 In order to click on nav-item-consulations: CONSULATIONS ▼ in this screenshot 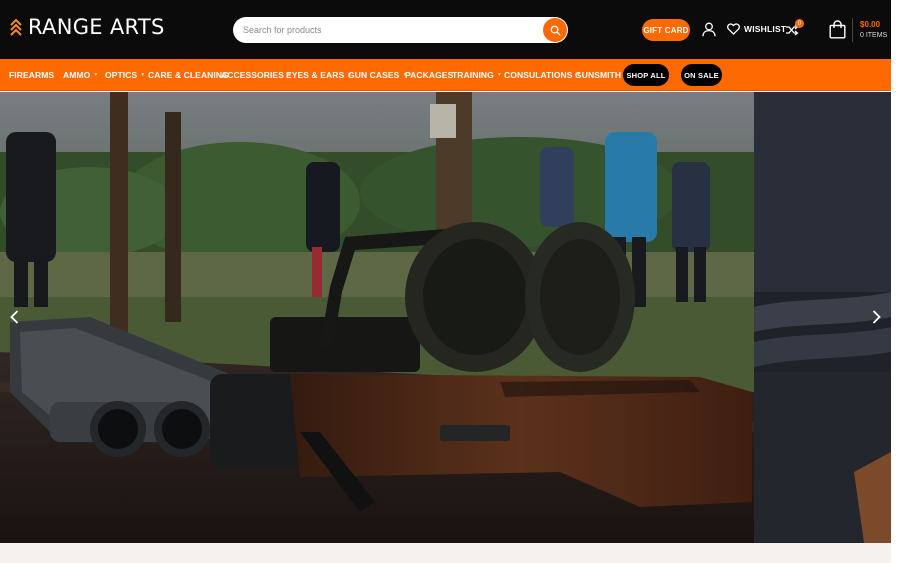, I will do `click(542, 75)`.